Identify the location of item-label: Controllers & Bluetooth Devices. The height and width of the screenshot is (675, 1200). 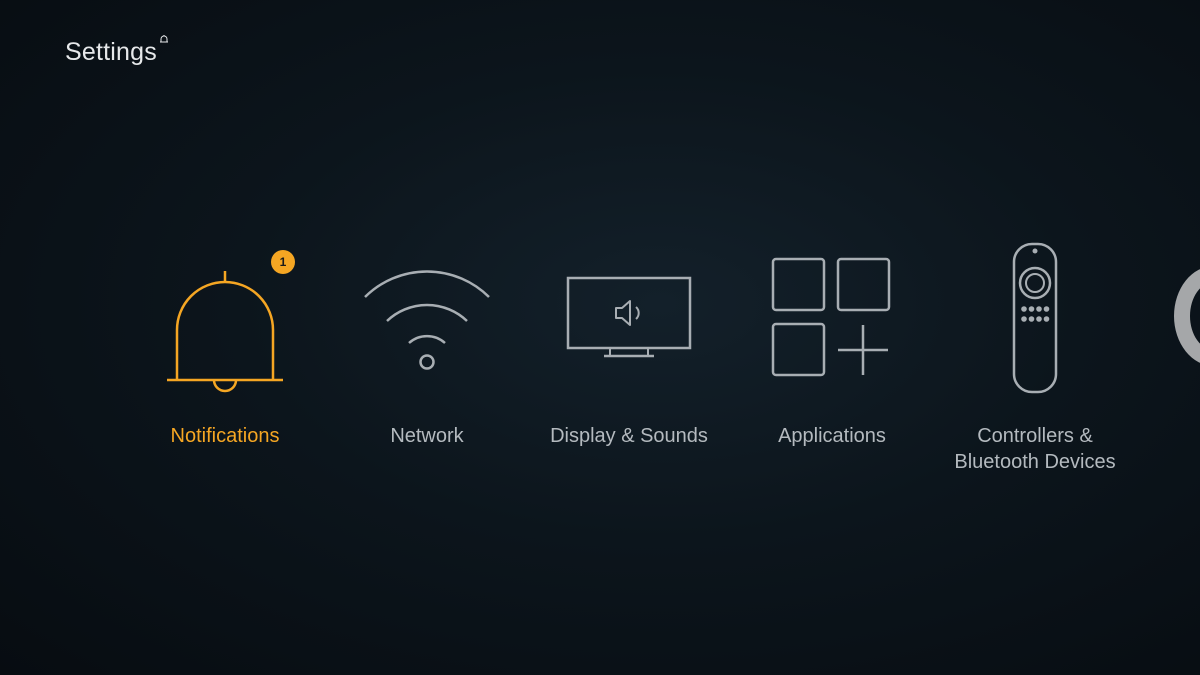
(1035, 449).